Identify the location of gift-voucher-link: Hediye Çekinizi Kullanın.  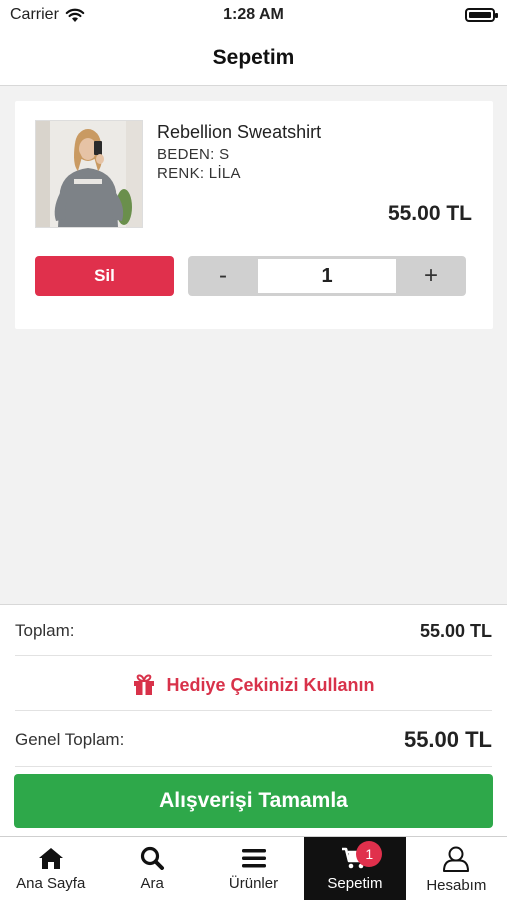
(253, 685).